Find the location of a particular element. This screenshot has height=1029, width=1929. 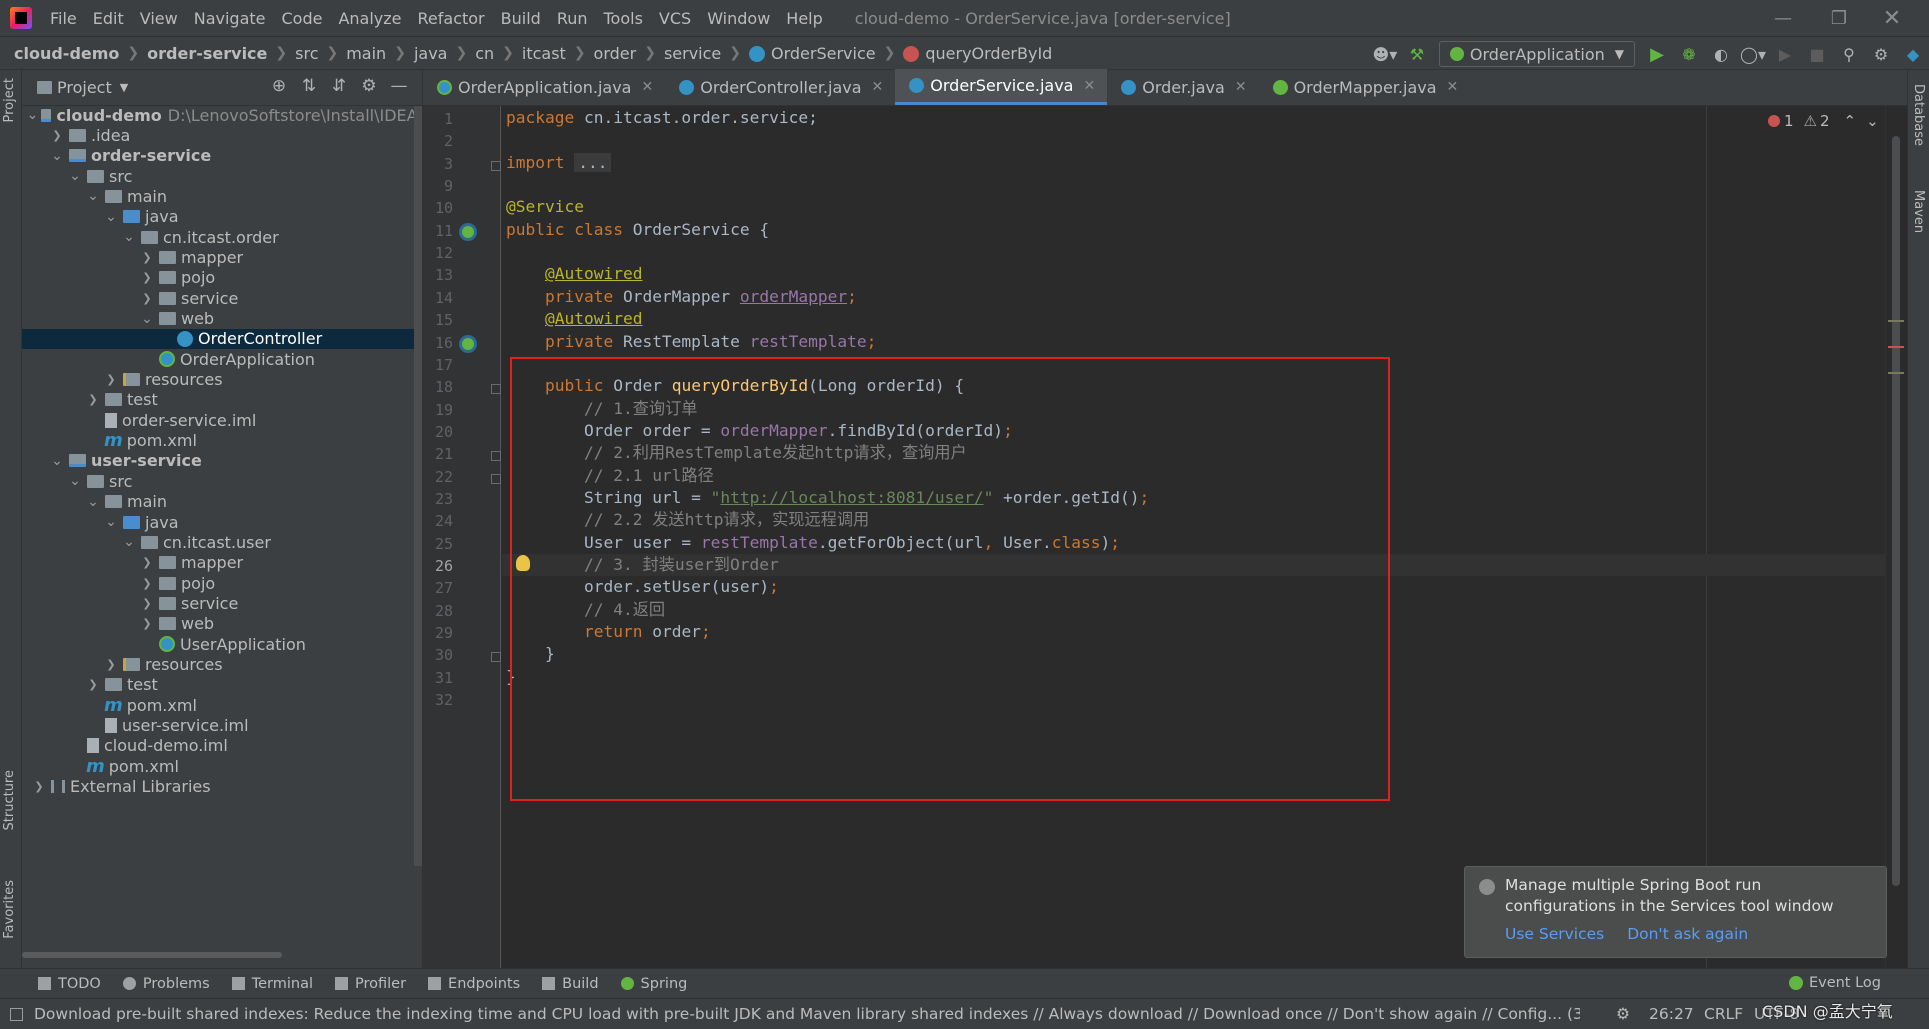

menu-item-code: Code is located at coordinates (302, 18).